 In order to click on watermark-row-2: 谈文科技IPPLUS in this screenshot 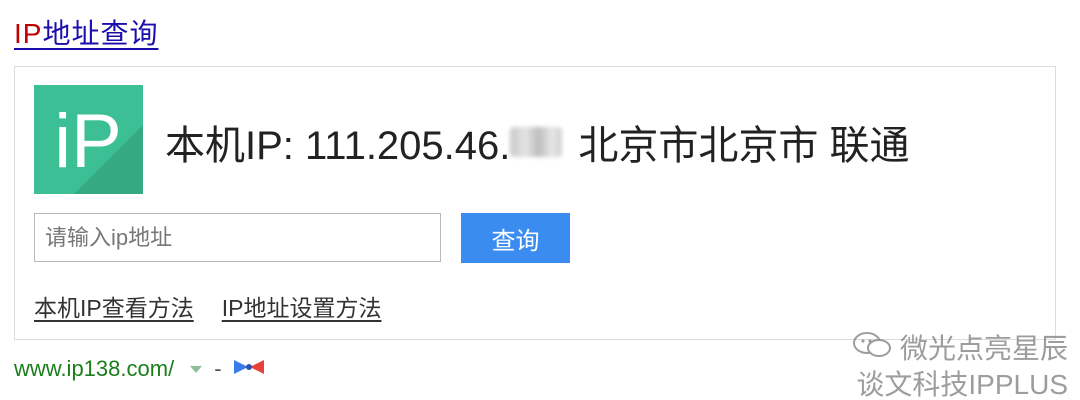, I will do `click(960, 384)`.